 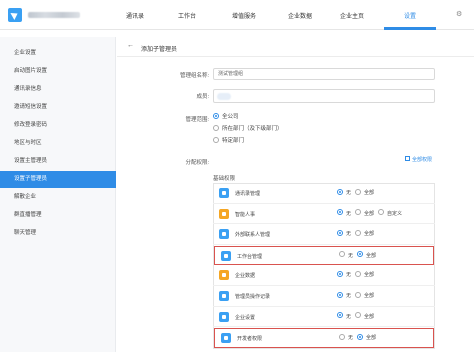 What do you see at coordinates (224, 179) in the screenshot?
I see `basic-permissions-title: 基础权限` at bounding box center [224, 179].